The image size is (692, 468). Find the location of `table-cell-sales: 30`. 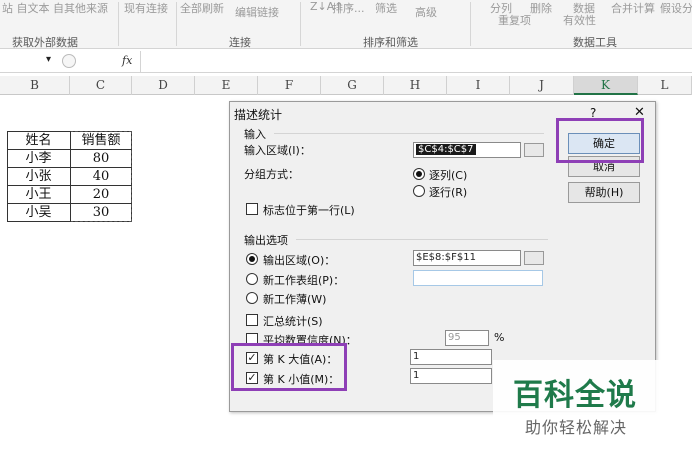

table-cell-sales: 30 is located at coordinates (101, 212).